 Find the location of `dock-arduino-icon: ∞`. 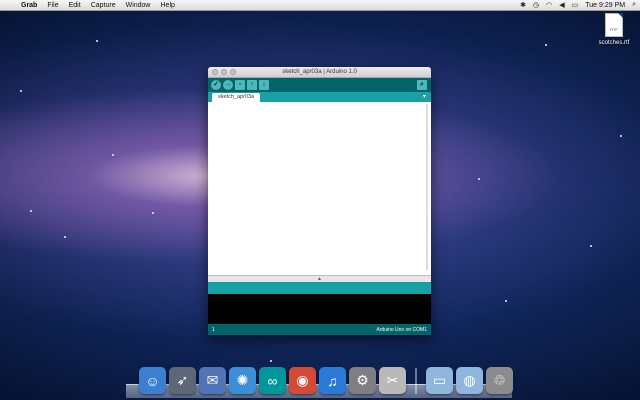

dock-arduino-icon: ∞ is located at coordinates (272, 380).